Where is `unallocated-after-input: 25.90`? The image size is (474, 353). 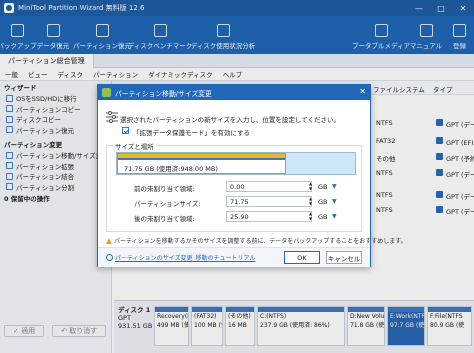 unallocated-after-input: 25.90 is located at coordinates (269, 216).